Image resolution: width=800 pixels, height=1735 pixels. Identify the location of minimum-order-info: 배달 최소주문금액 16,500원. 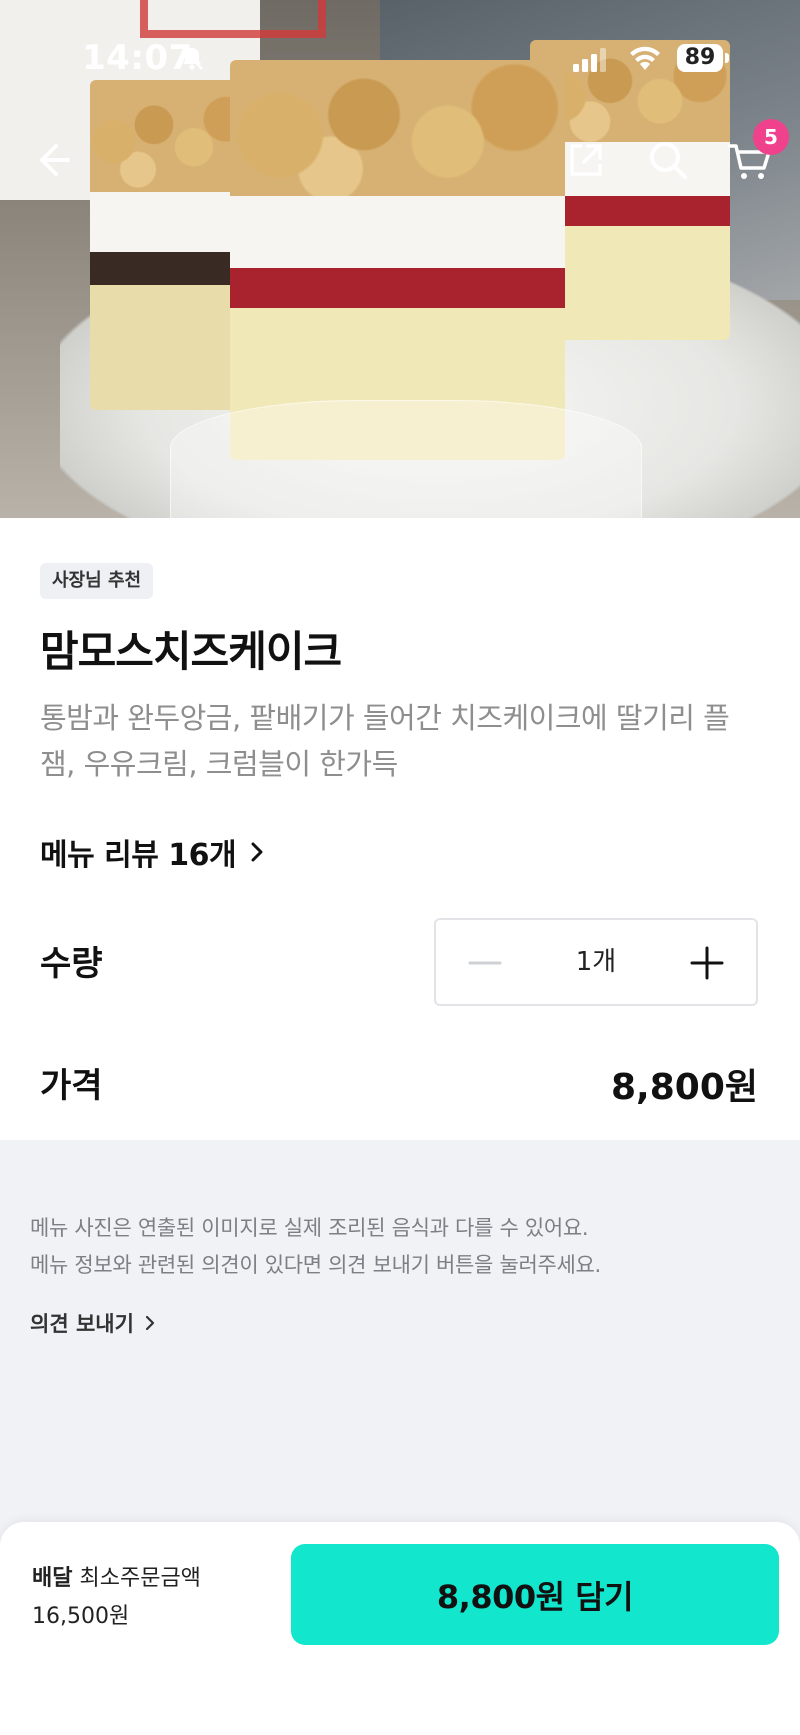
(116, 1598).